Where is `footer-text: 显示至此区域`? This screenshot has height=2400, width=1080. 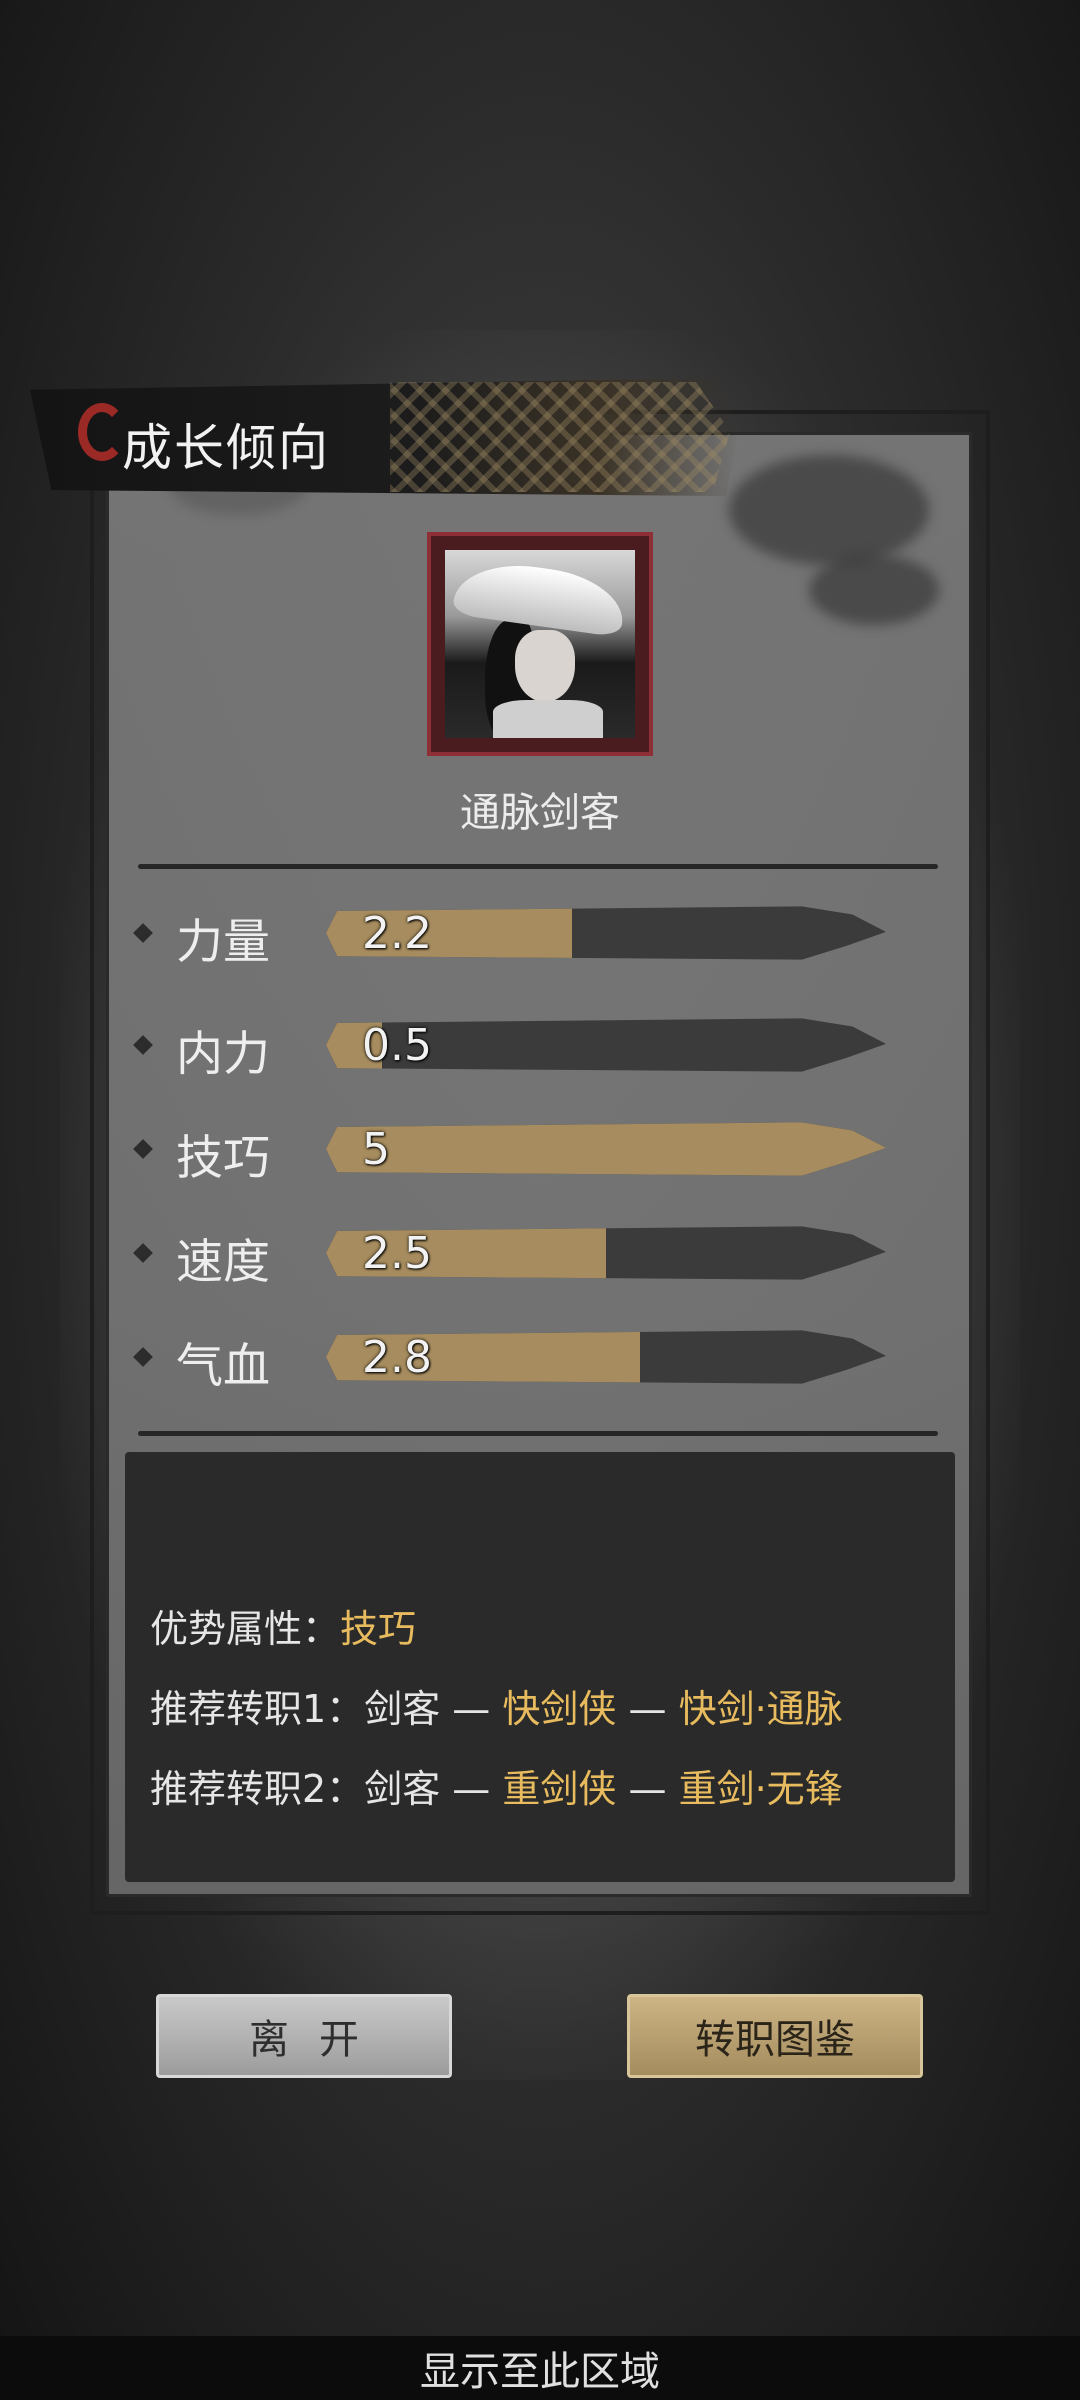 footer-text: 显示至此区域 is located at coordinates (540, 2372).